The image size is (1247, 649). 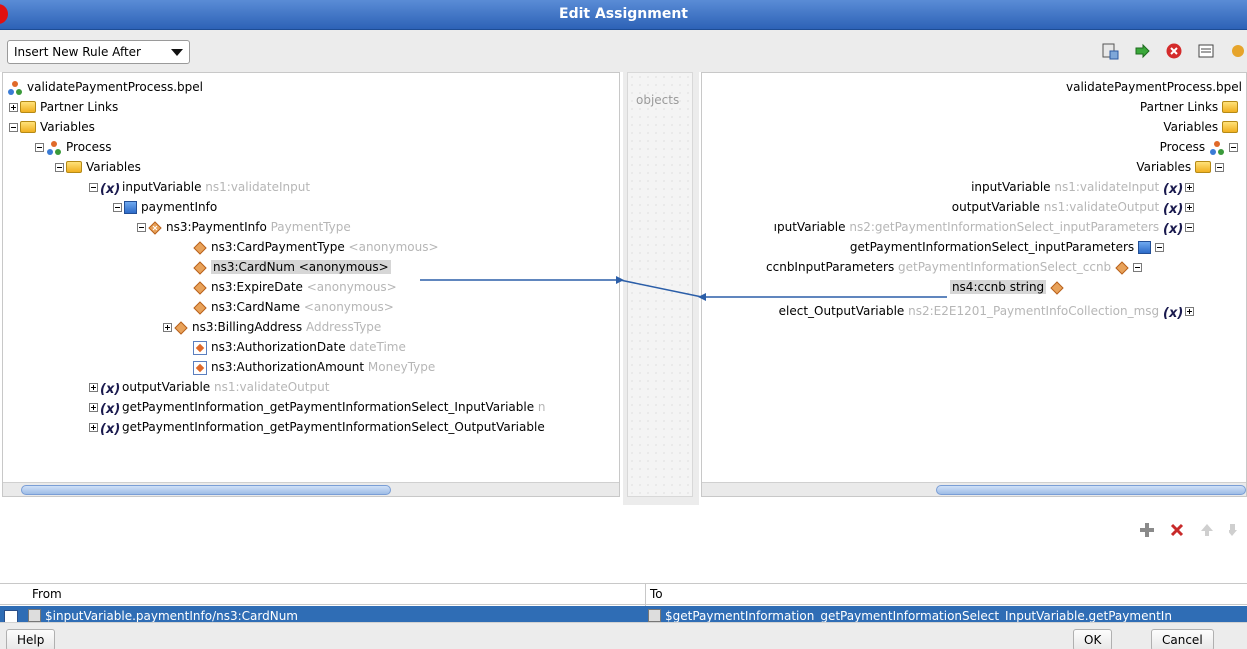 I want to click on title-bar: Edit Assignment, so click(x=623, y=15).